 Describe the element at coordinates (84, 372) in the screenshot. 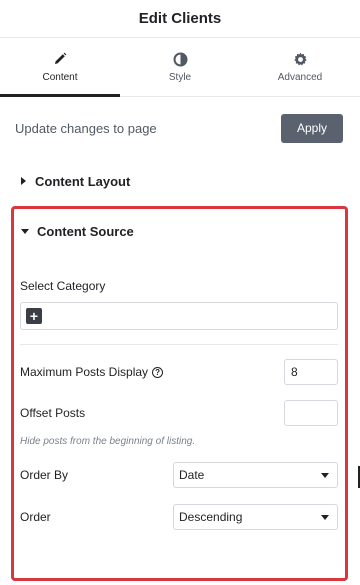

I see `max-posts-label-text: Maximum Posts Display` at that location.